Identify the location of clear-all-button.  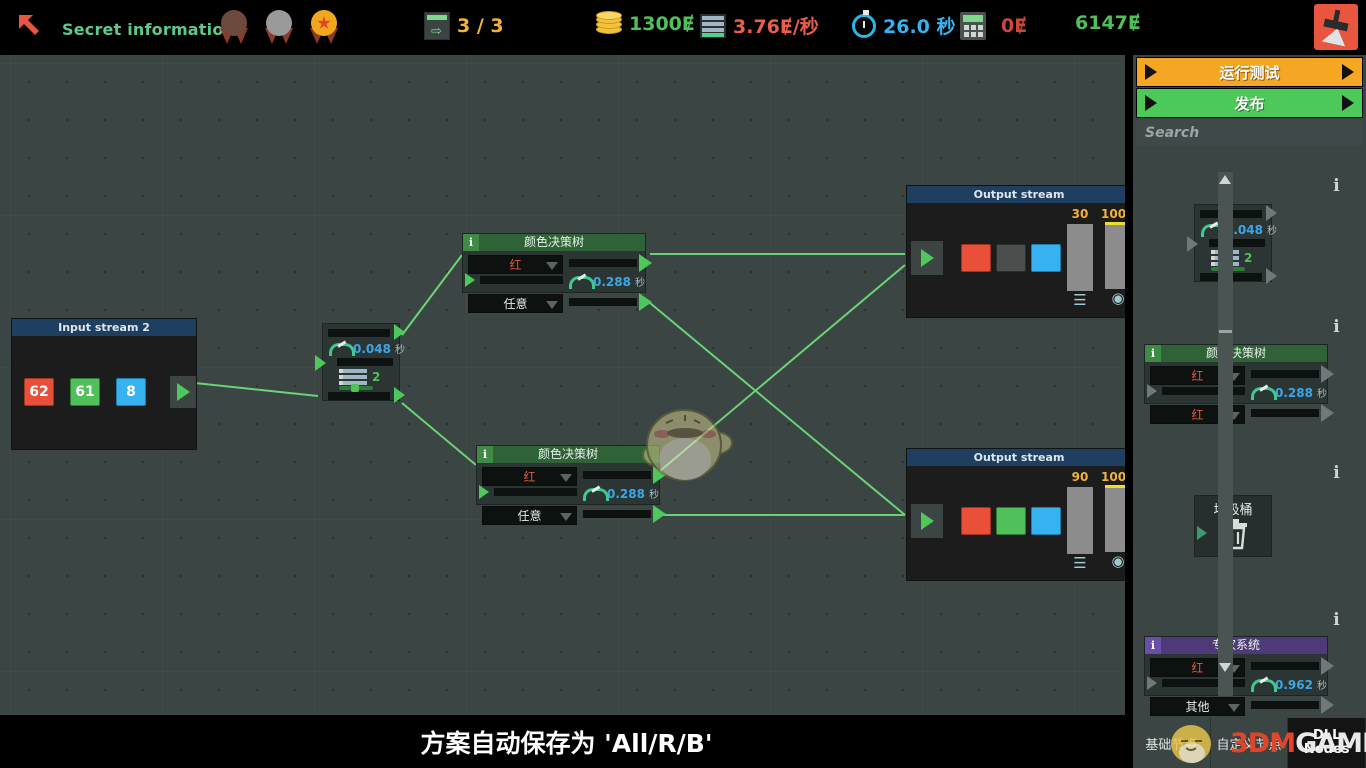
(1336, 27).